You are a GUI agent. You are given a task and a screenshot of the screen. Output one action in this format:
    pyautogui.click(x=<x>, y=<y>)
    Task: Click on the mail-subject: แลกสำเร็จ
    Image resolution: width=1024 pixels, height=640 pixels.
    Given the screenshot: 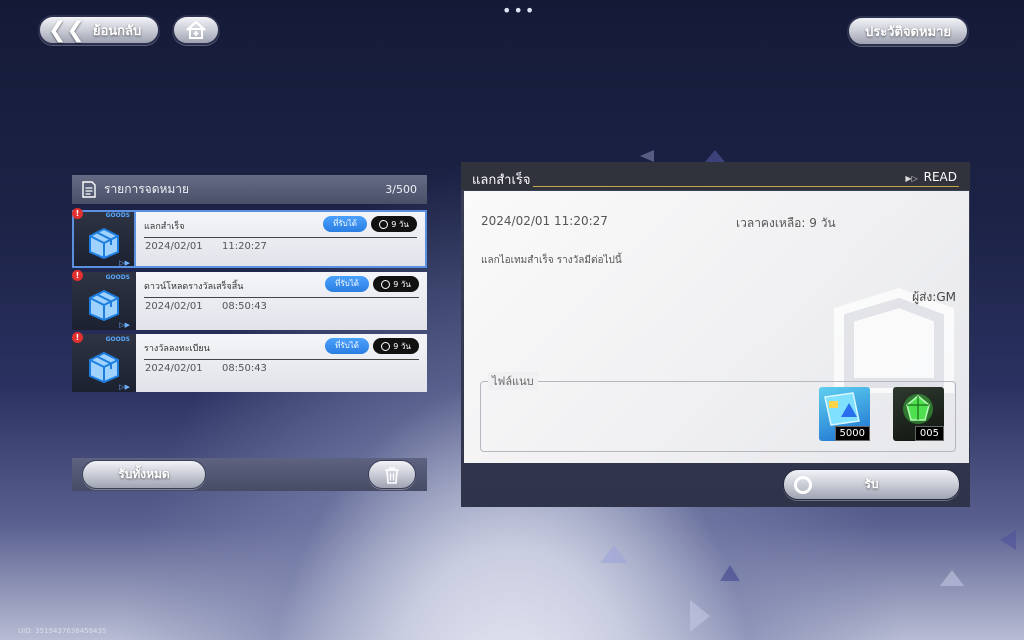 What is the action you would take?
    pyautogui.click(x=164, y=227)
    